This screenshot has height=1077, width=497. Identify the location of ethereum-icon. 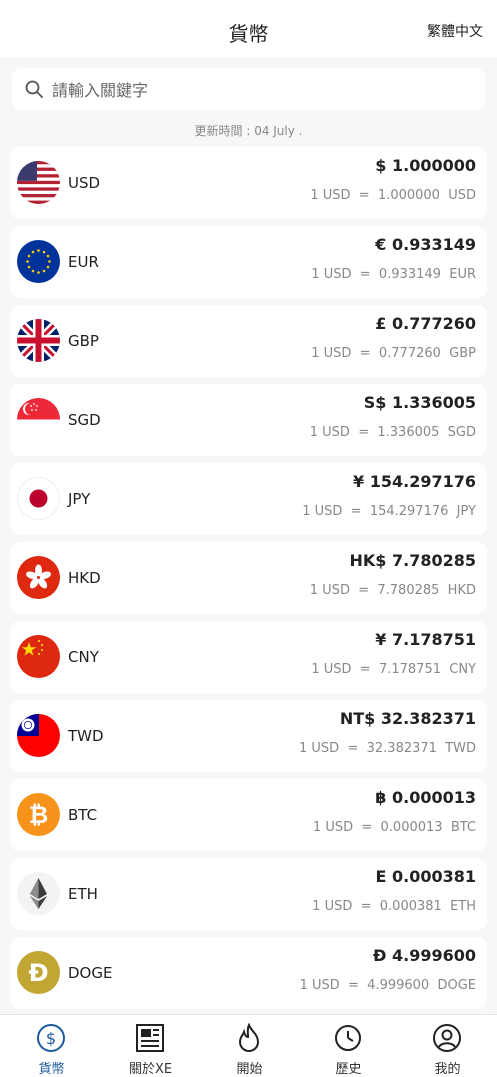
(38, 893).